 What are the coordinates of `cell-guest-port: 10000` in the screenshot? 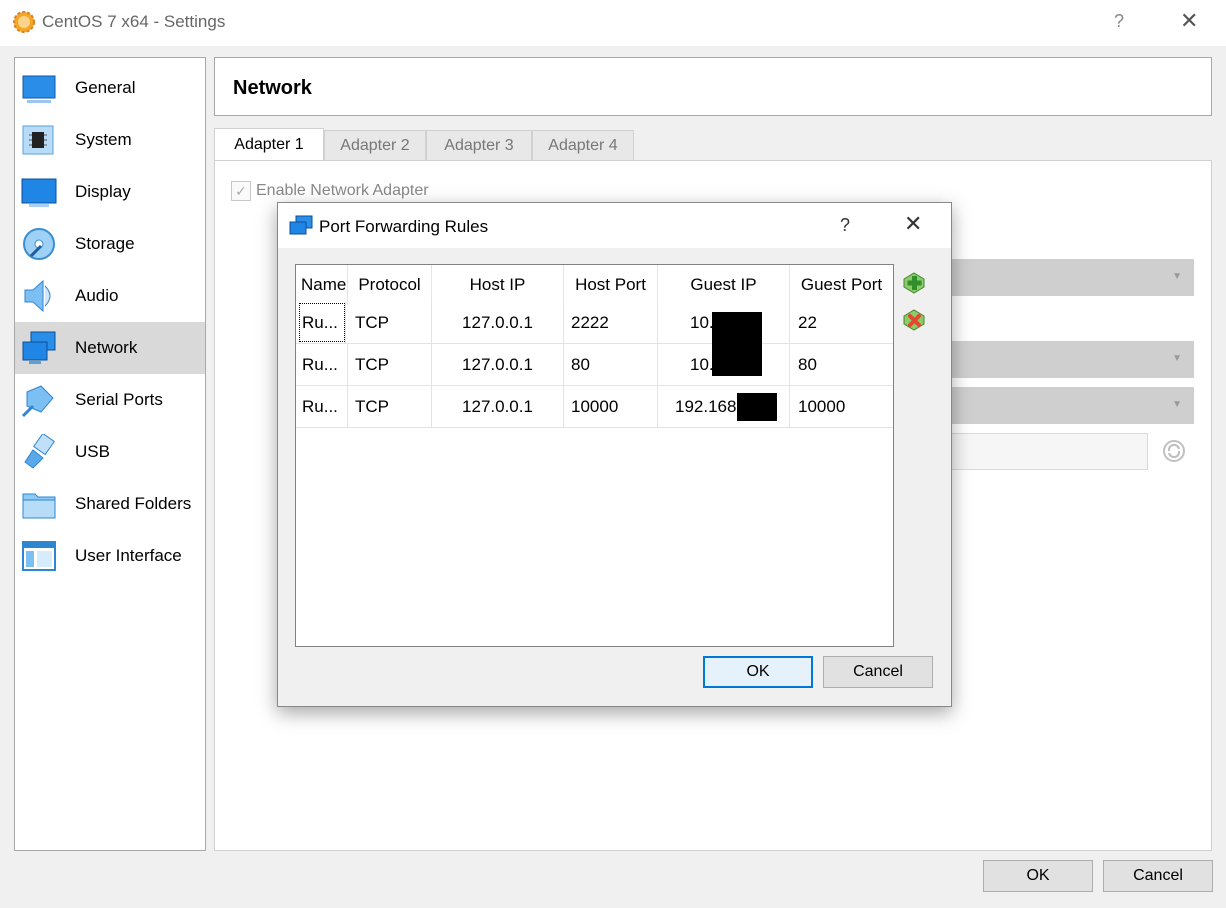 It's located at (841, 406).